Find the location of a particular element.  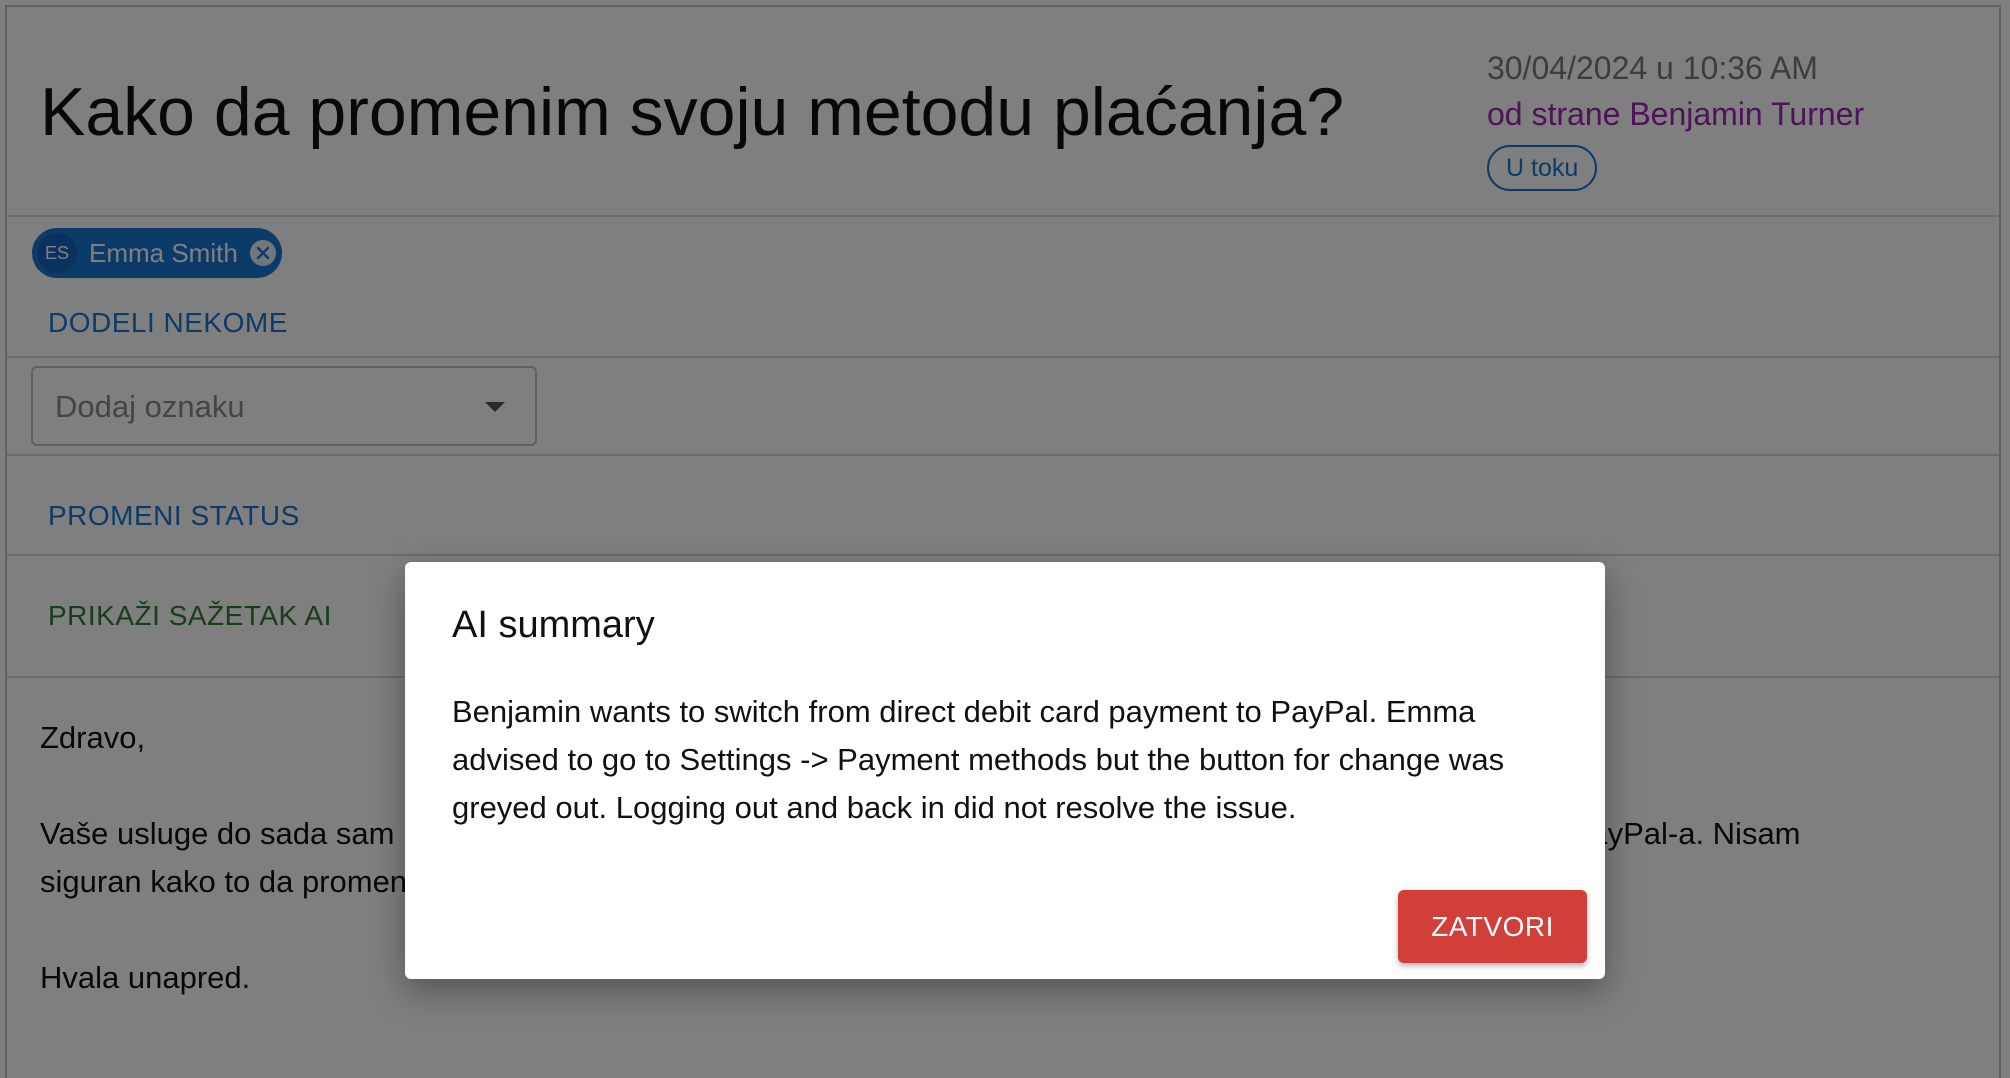

close-button: ZATVORI is located at coordinates (1492, 926).